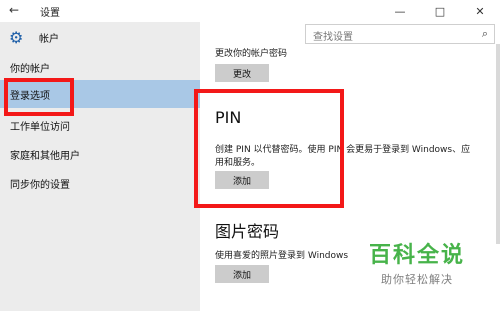  I want to click on highlight-box-sign-in-options, so click(39, 97).